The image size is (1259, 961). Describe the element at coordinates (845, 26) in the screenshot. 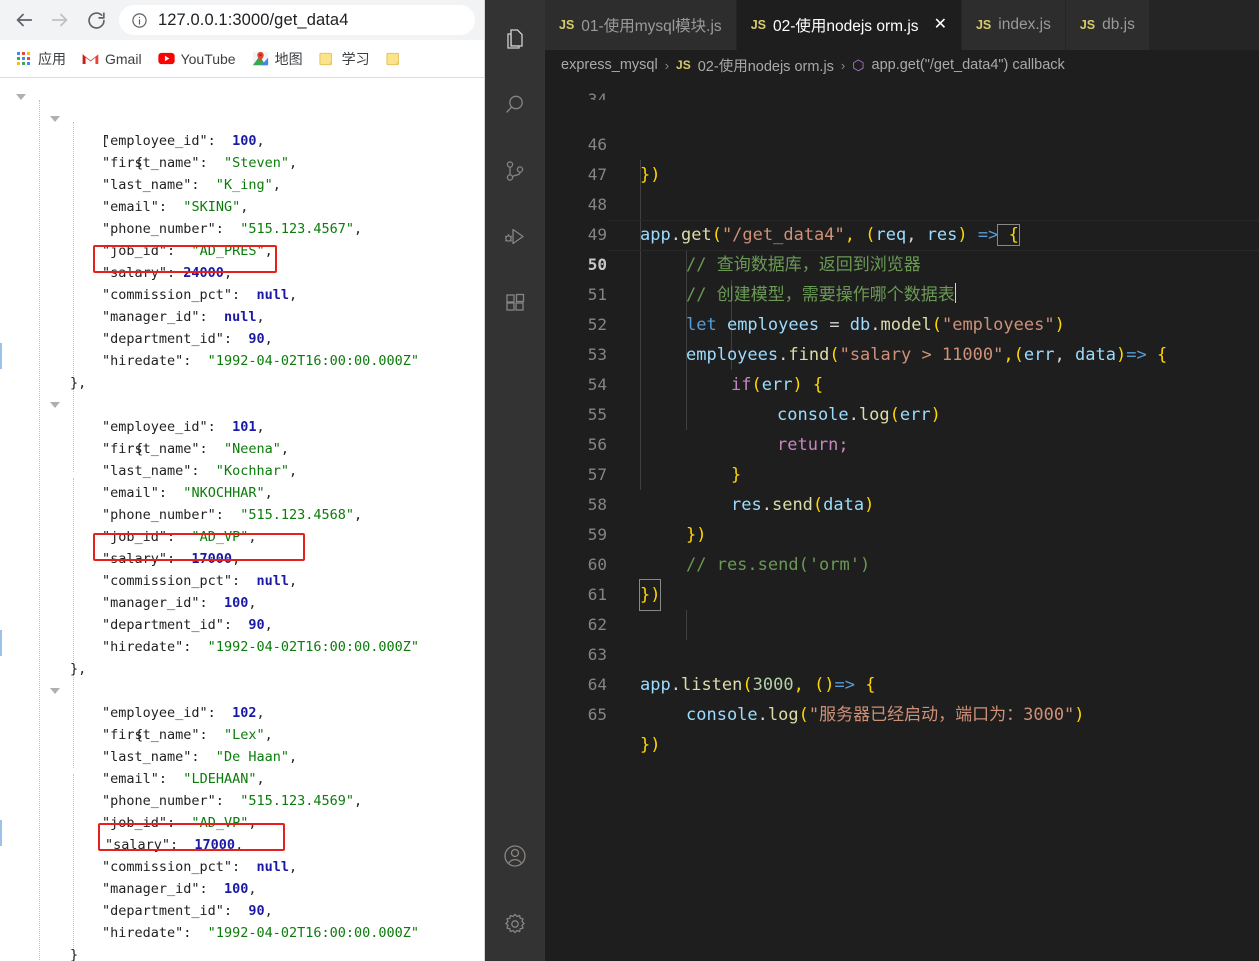

I see `tab-label: 02-使用nodejs orm.js` at that location.